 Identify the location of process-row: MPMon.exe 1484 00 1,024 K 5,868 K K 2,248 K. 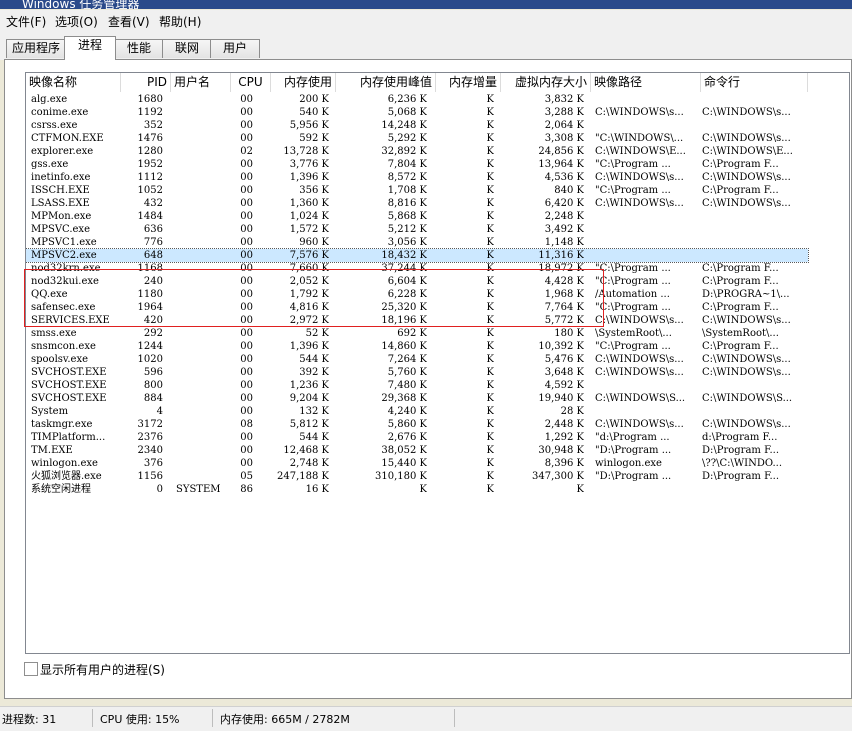
(417, 216).